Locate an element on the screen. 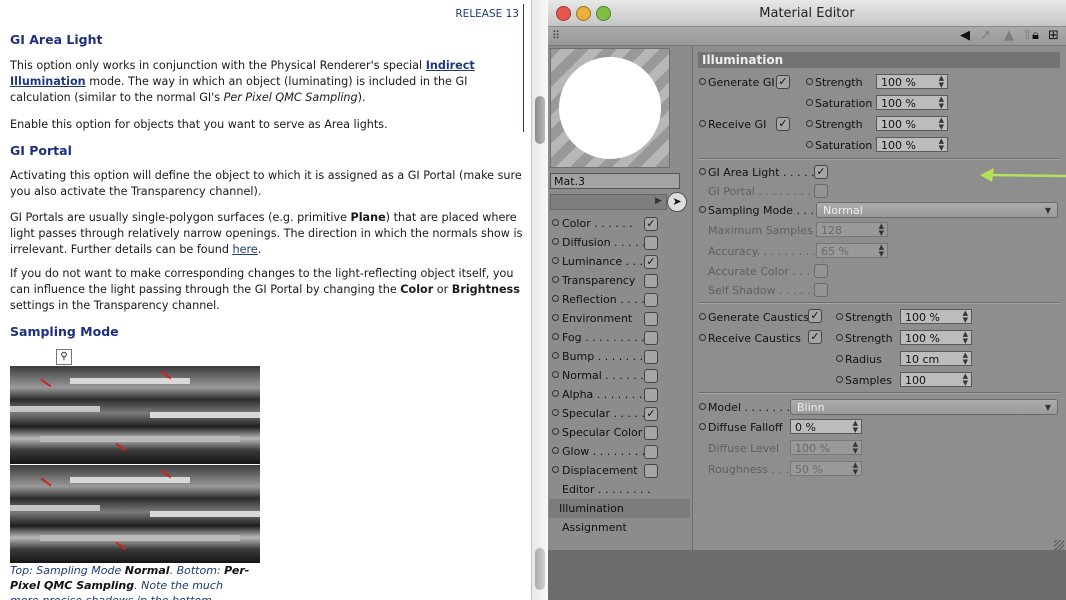 Image resolution: width=1066 pixels, height=600 pixels. diffuse-level-input: 100 % ▲ ▼ is located at coordinates (826, 447).